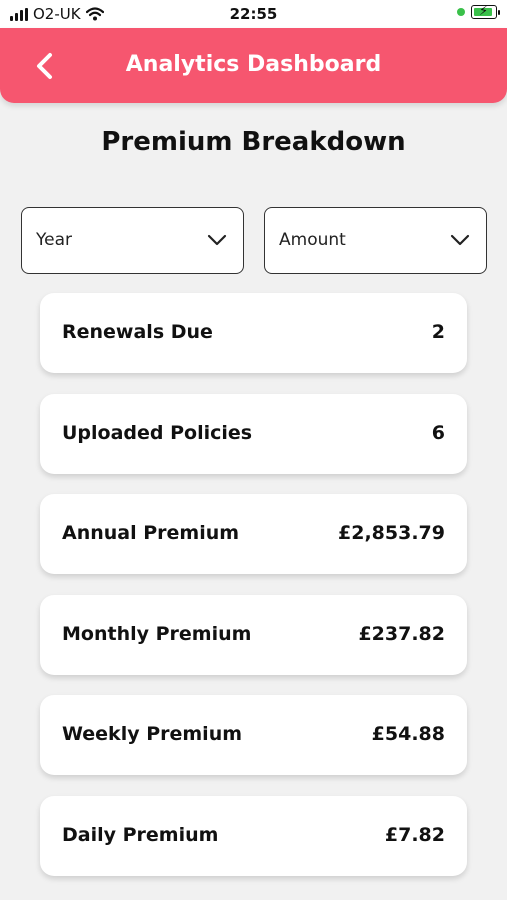 The width and height of the screenshot is (507, 900). I want to click on uploaded-policies-card: Uploaded Policies 6, so click(253, 434).